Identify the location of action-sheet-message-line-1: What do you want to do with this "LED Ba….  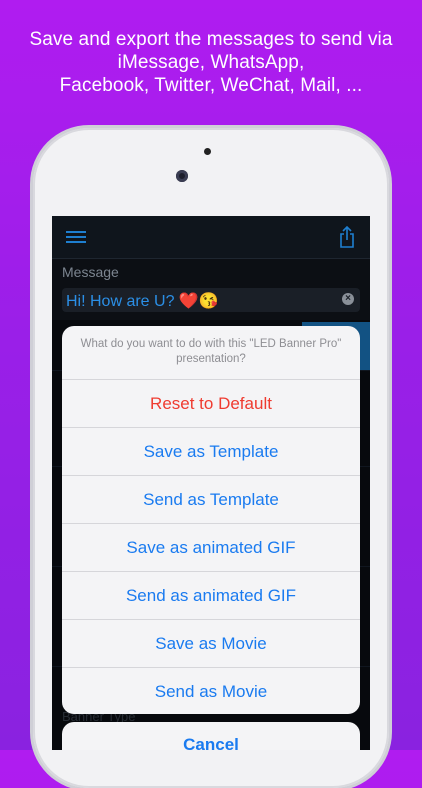
(211, 344).